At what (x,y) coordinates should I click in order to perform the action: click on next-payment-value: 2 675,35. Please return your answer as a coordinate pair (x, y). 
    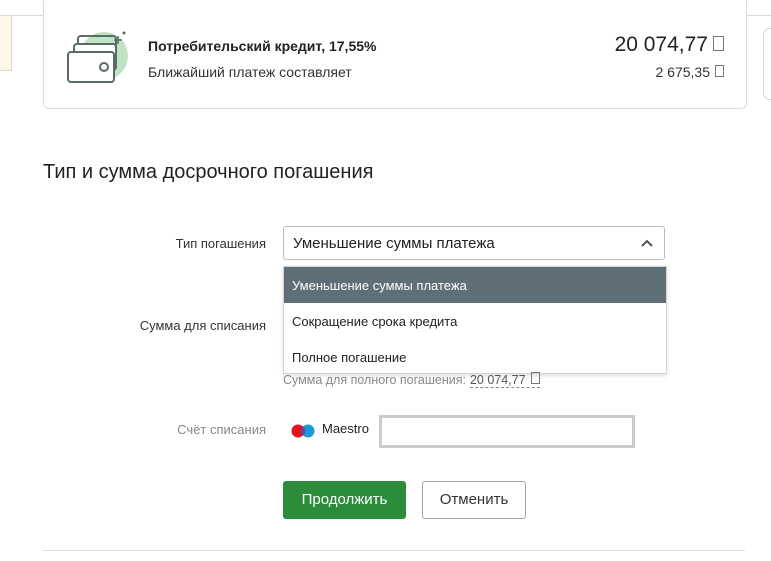
    Looking at the image, I should click on (683, 72).